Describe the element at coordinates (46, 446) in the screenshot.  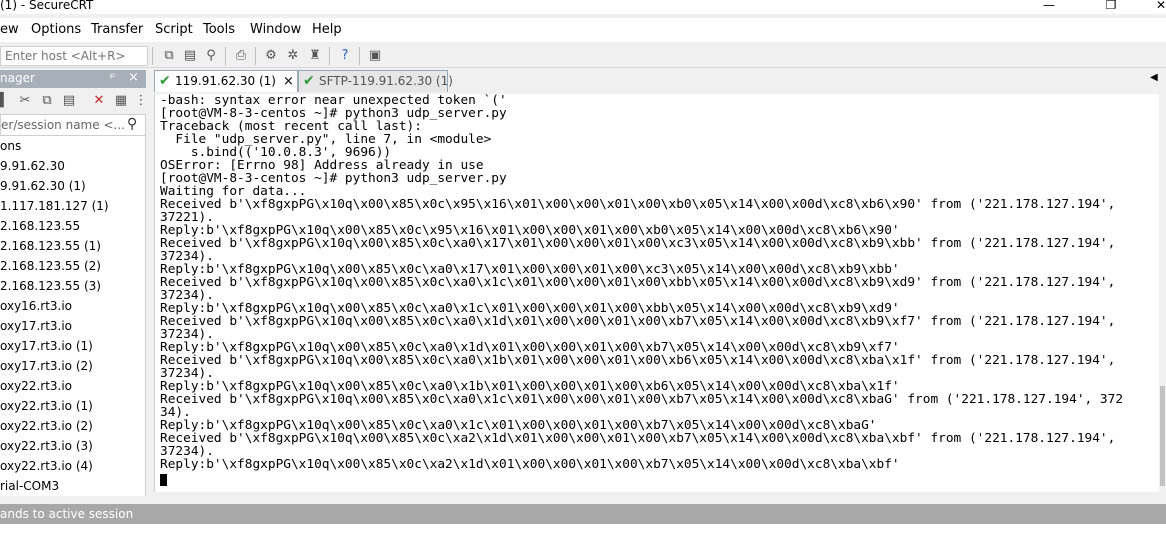
I see `session-item: oxy22.rt3.io (3)` at that location.